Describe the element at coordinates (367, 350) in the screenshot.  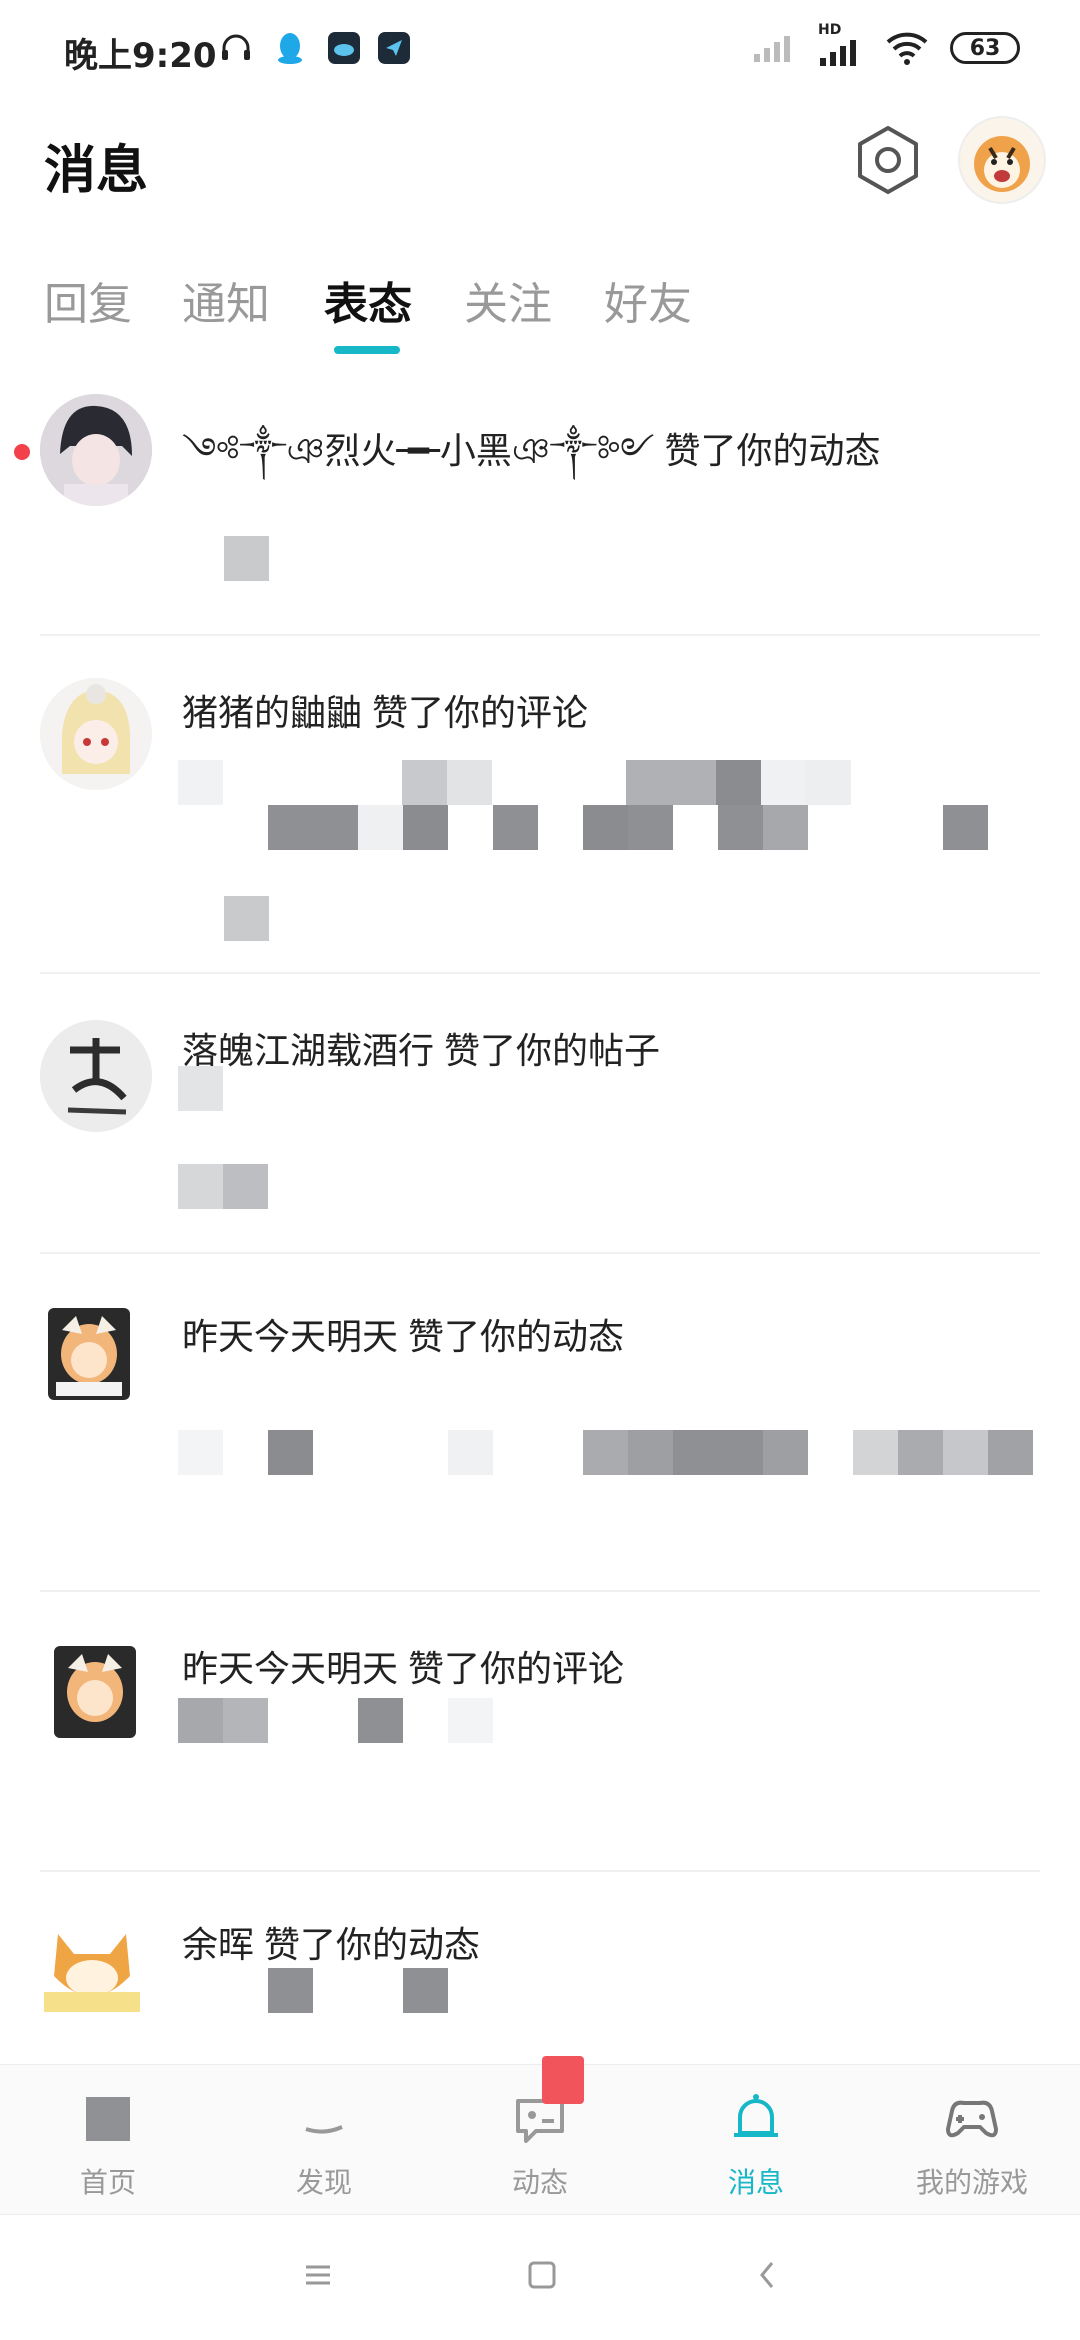
I see `tab-active-indicator` at that location.